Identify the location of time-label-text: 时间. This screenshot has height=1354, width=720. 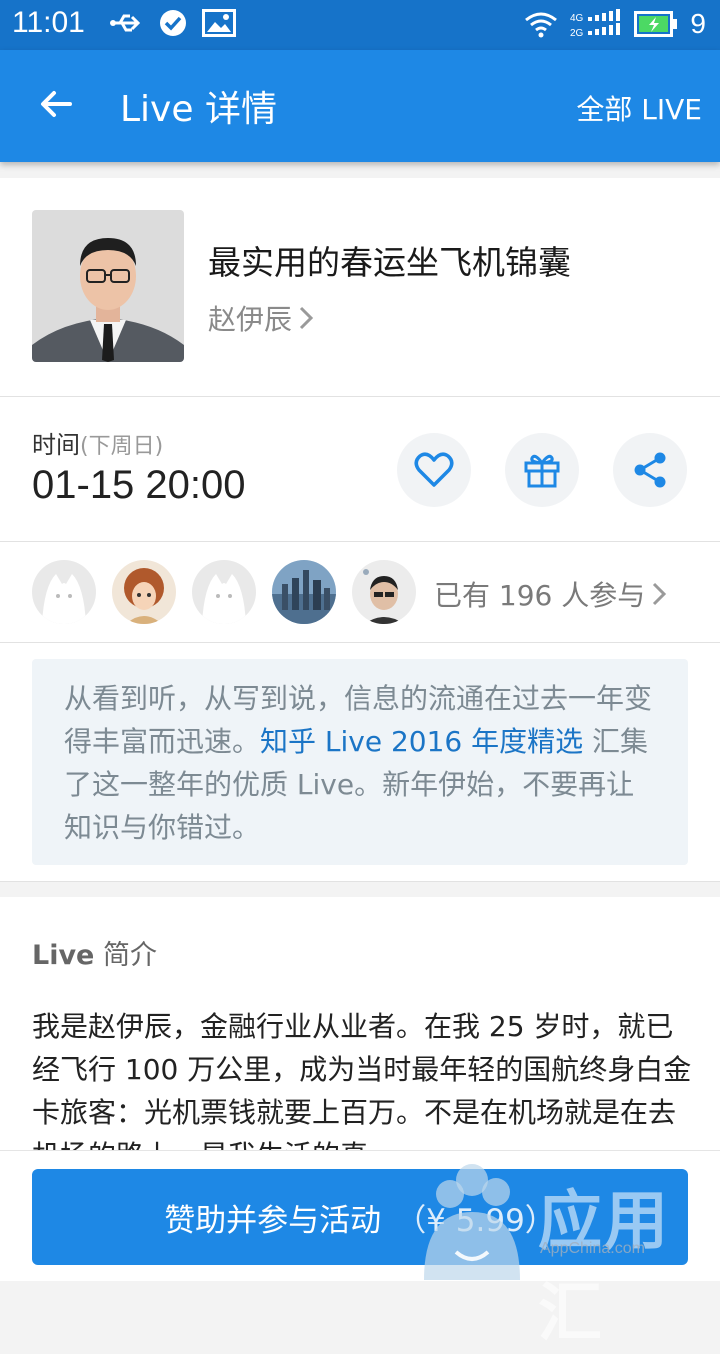
(56, 445).